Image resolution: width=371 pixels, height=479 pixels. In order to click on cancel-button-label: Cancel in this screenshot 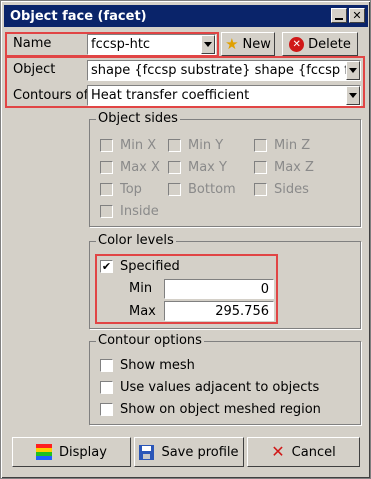, I will do `click(313, 452)`.